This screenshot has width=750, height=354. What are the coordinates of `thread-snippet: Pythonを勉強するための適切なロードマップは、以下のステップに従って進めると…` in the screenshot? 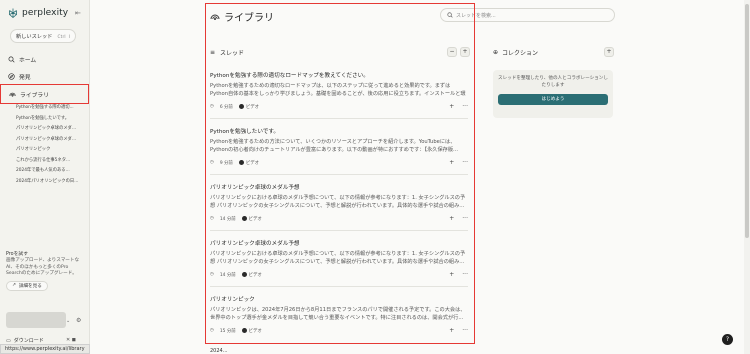 It's located at (338, 90).